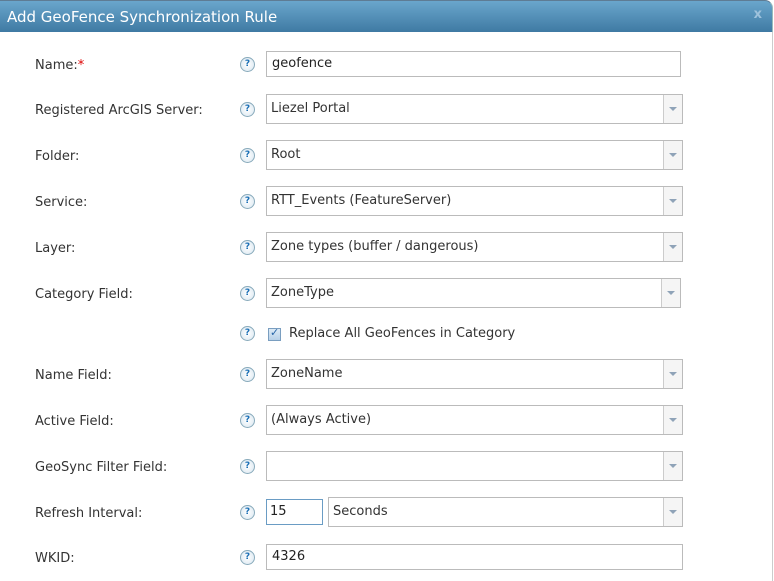 The image size is (774, 581). Describe the element at coordinates (60, 65) in the screenshot. I see `name-label: Name:*` at that location.